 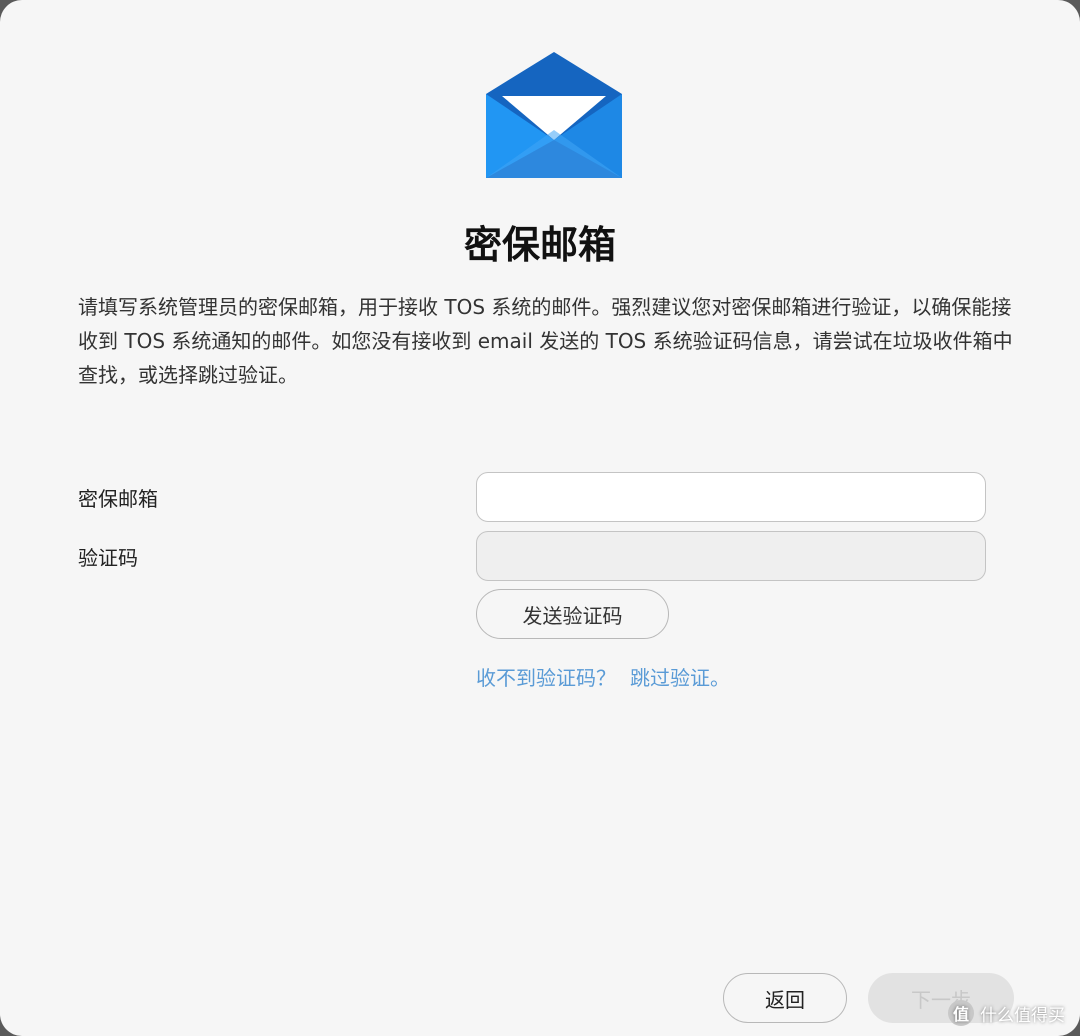 I want to click on mail-envelope-icon, so click(x=554, y=115).